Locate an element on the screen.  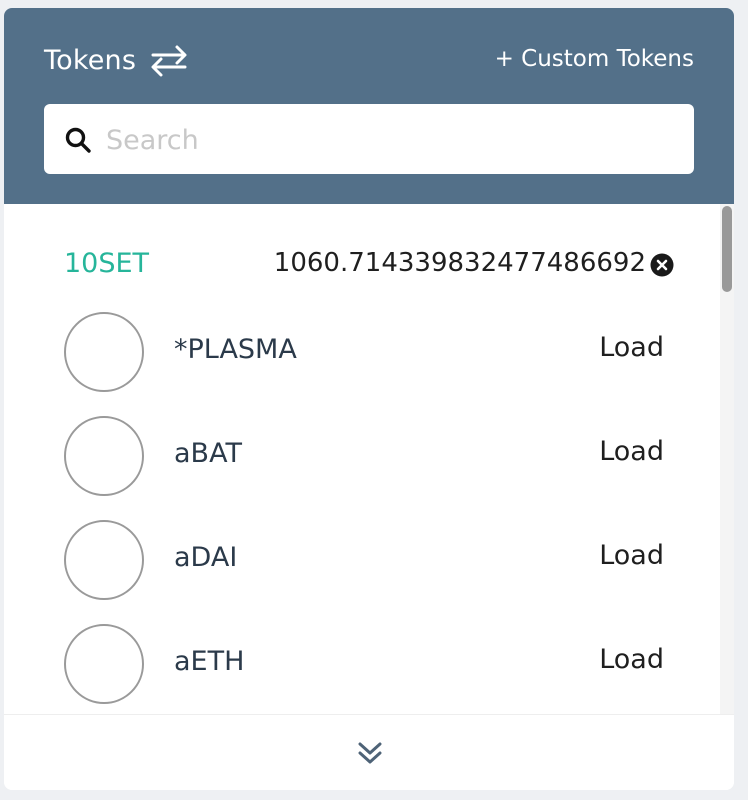
token-row: aETH Load is located at coordinates (354, 669).